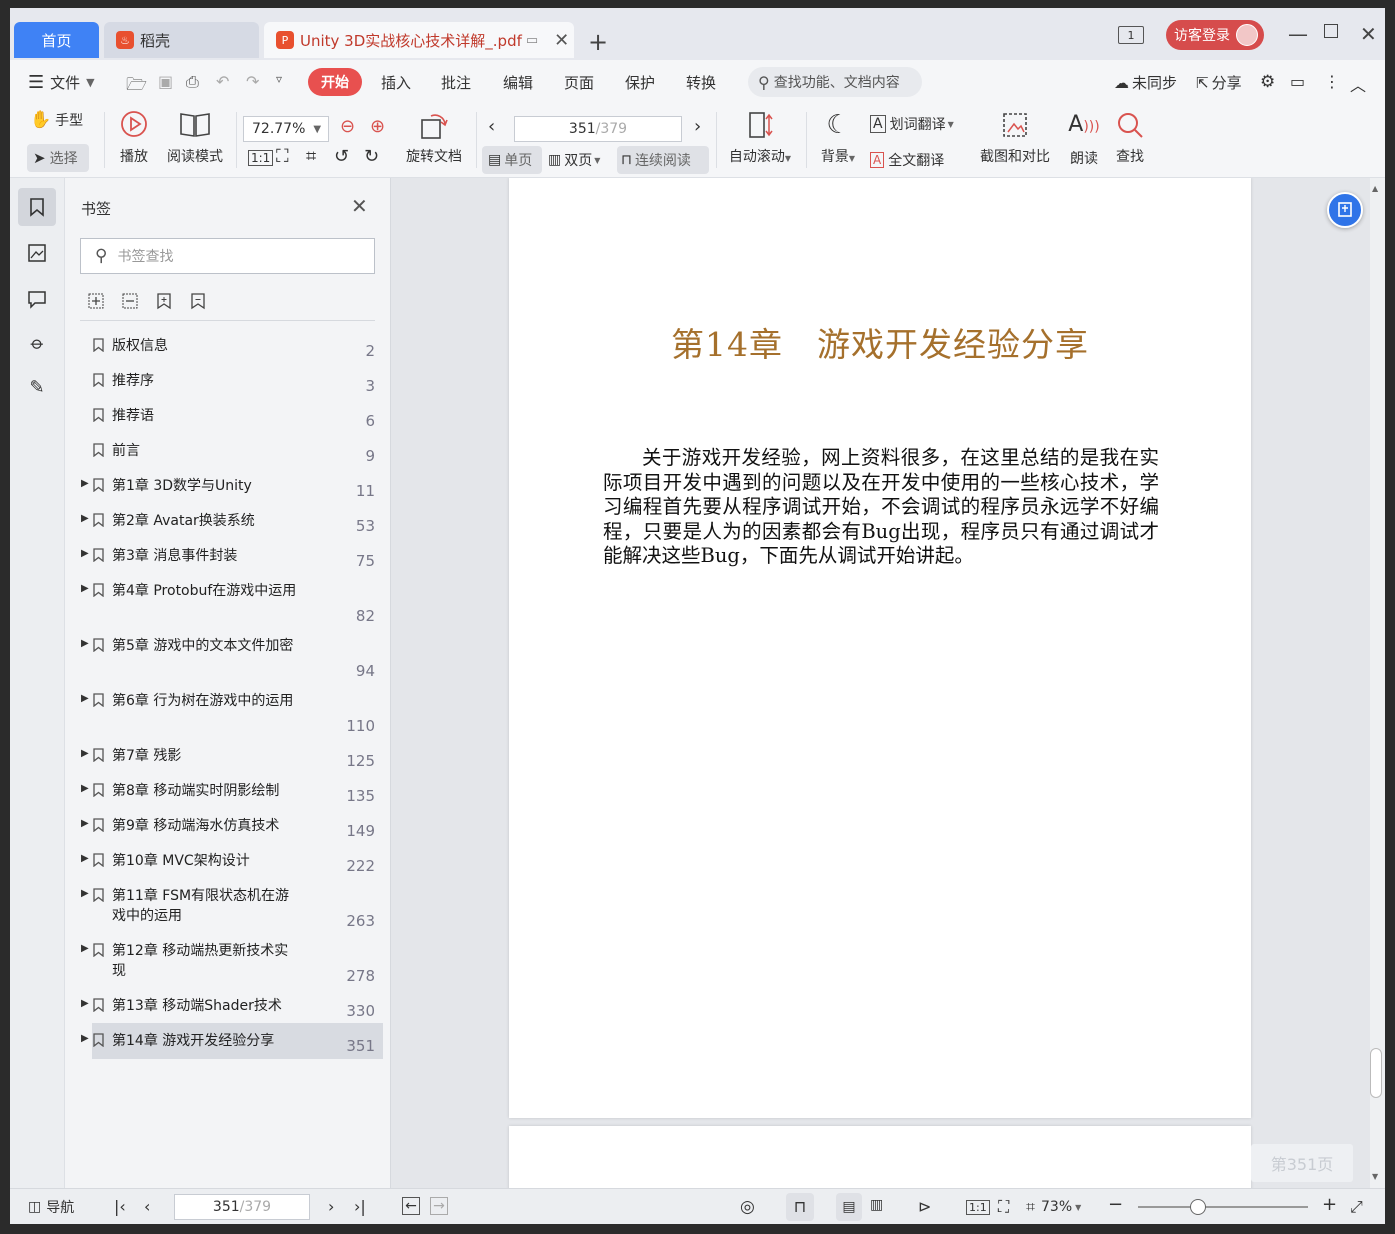  I want to click on guest-login-button: 访客登录, so click(1215, 35).